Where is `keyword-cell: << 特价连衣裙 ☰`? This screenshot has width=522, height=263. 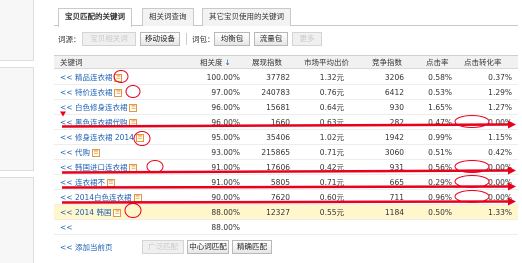 keyword-cell: << 特价连衣裙 ☰ is located at coordinates (91, 92).